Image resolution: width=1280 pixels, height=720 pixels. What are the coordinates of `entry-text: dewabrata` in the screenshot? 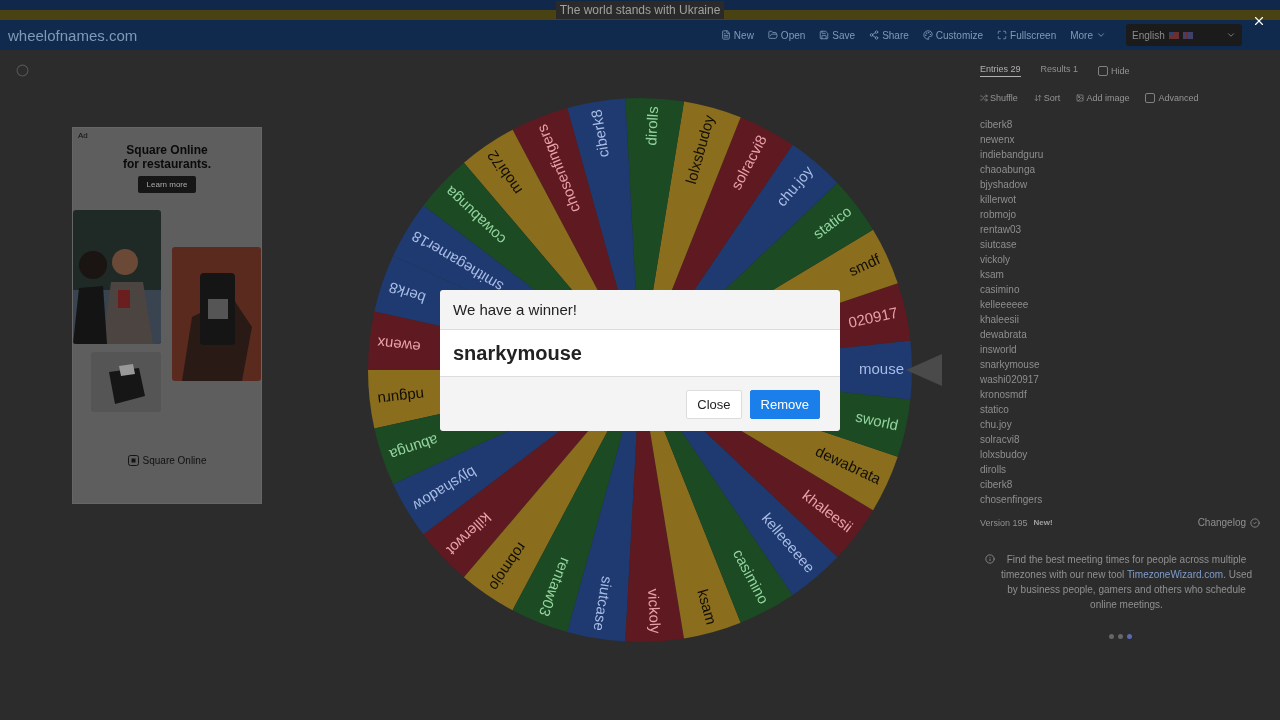 It's located at (1004, 335).